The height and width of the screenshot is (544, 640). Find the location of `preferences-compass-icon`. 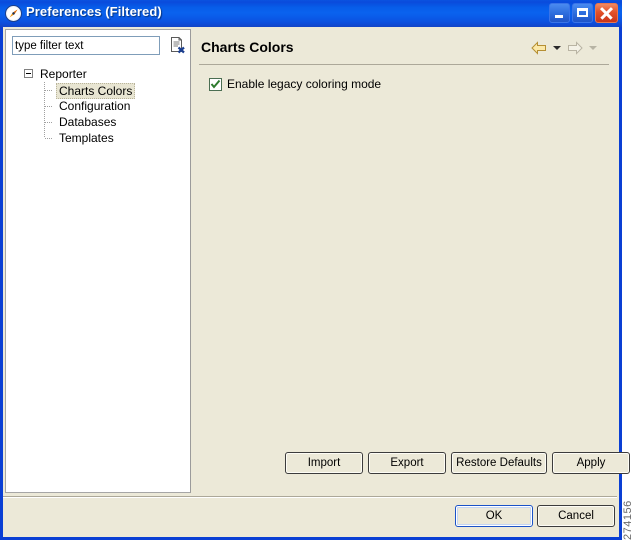

preferences-compass-icon is located at coordinates (13, 13).